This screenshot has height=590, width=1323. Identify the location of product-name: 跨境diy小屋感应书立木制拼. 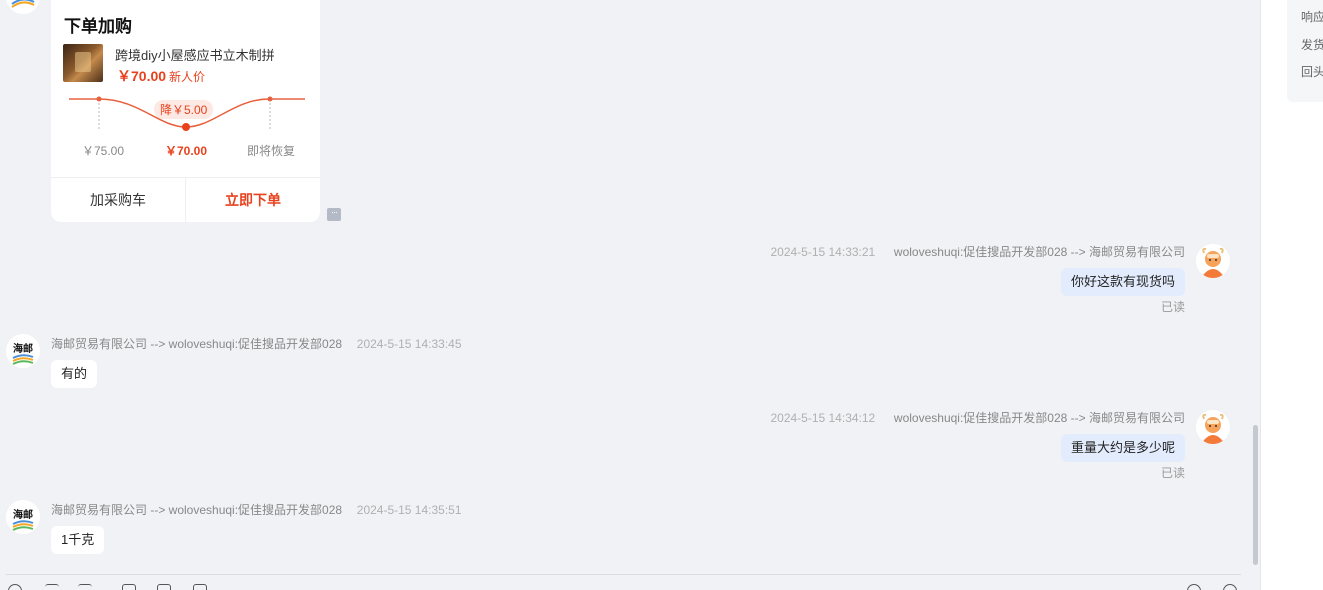
(195, 54).